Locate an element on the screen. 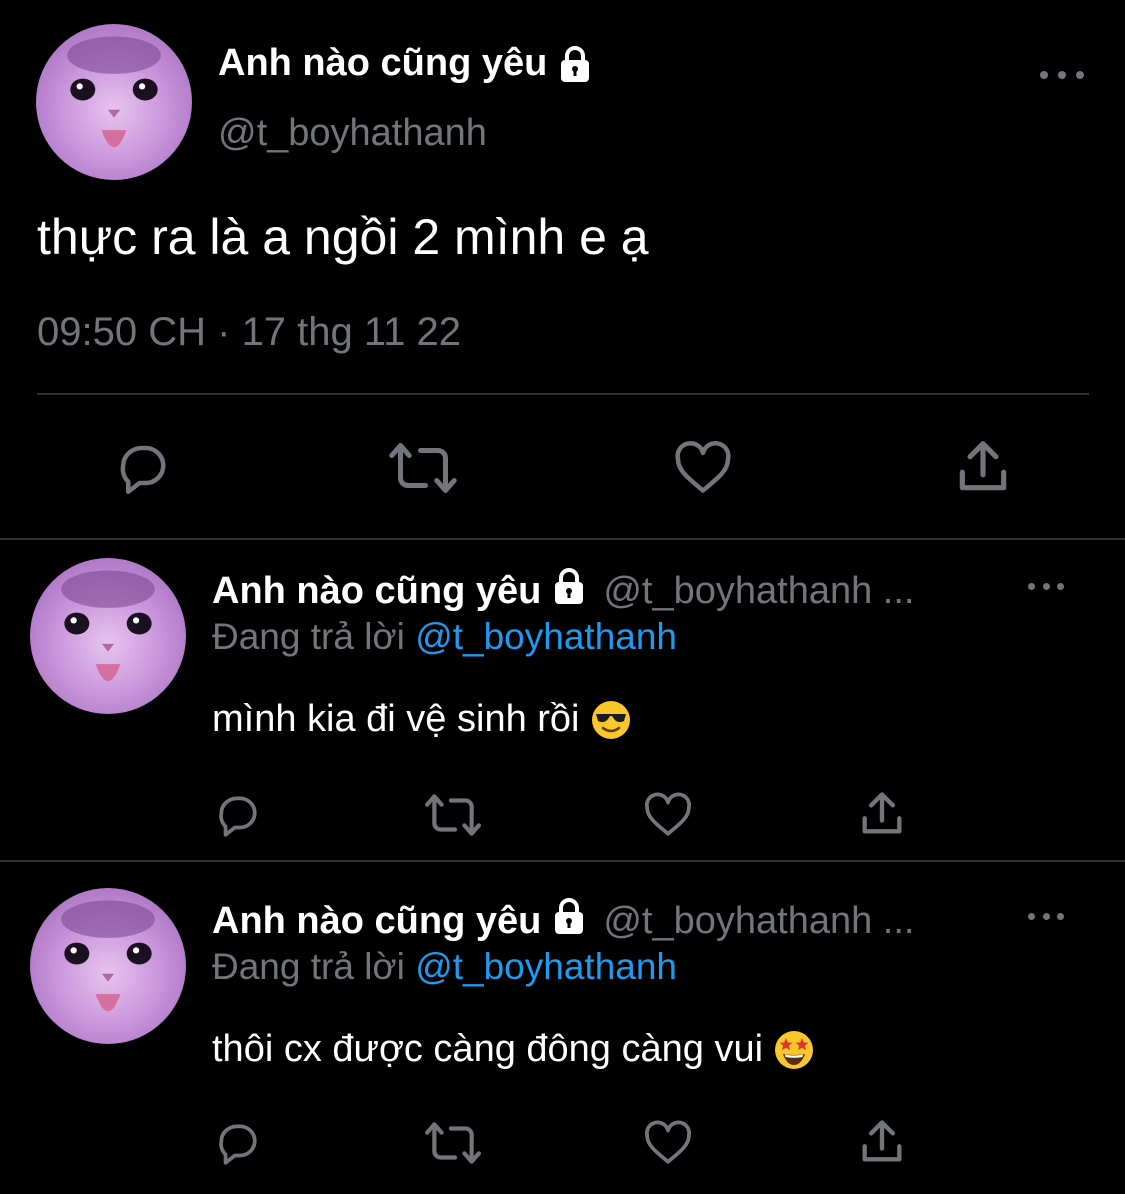 Image resolution: width=1125 pixels, height=1194 pixels. tweet-timestamp: 09:50 CH · 17 thg 11 22 is located at coordinates (249, 332).